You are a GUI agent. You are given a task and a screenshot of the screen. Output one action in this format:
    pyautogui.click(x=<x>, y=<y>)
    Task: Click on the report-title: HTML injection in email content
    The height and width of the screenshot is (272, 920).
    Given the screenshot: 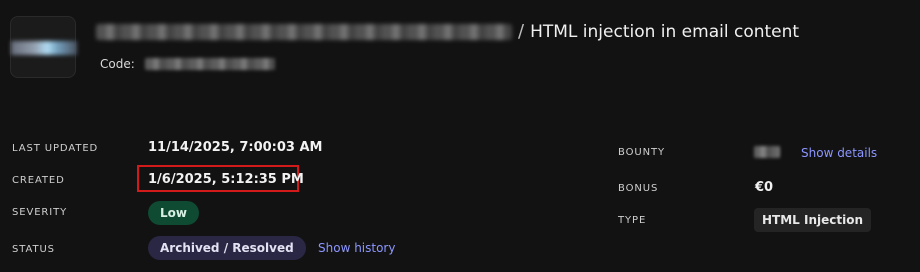 What is the action you would take?
    pyautogui.click(x=665, y=32)
    